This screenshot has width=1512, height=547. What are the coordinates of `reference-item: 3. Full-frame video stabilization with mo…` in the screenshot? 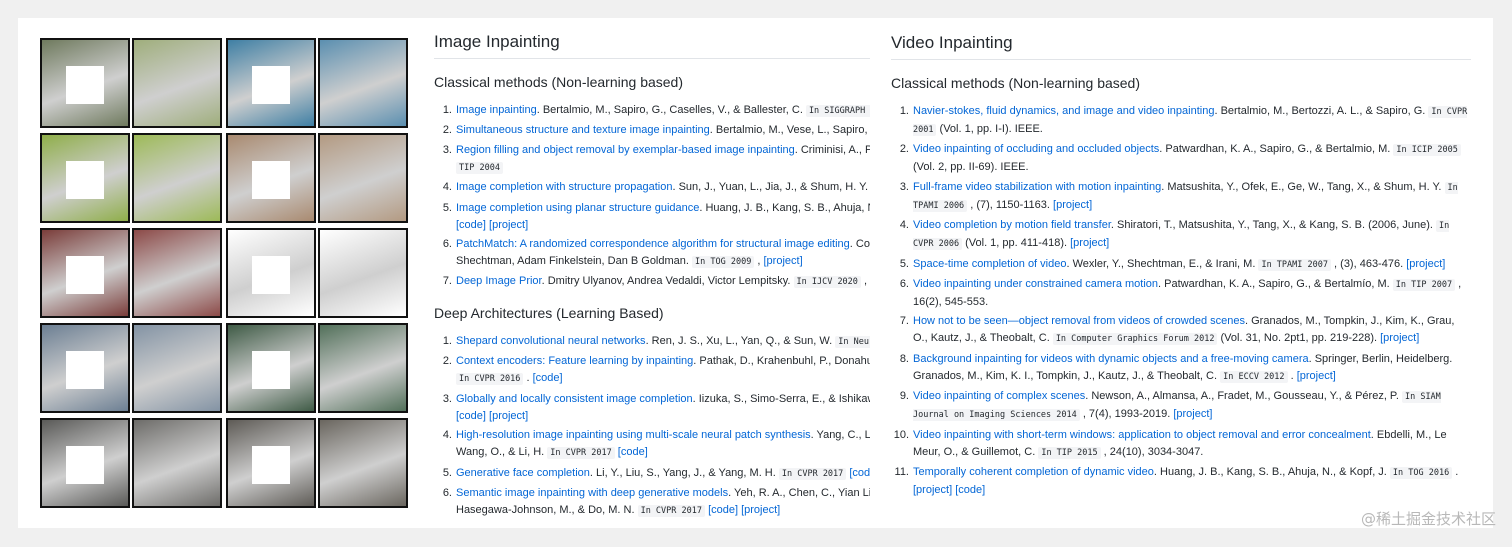 It's located at (1181, 197).